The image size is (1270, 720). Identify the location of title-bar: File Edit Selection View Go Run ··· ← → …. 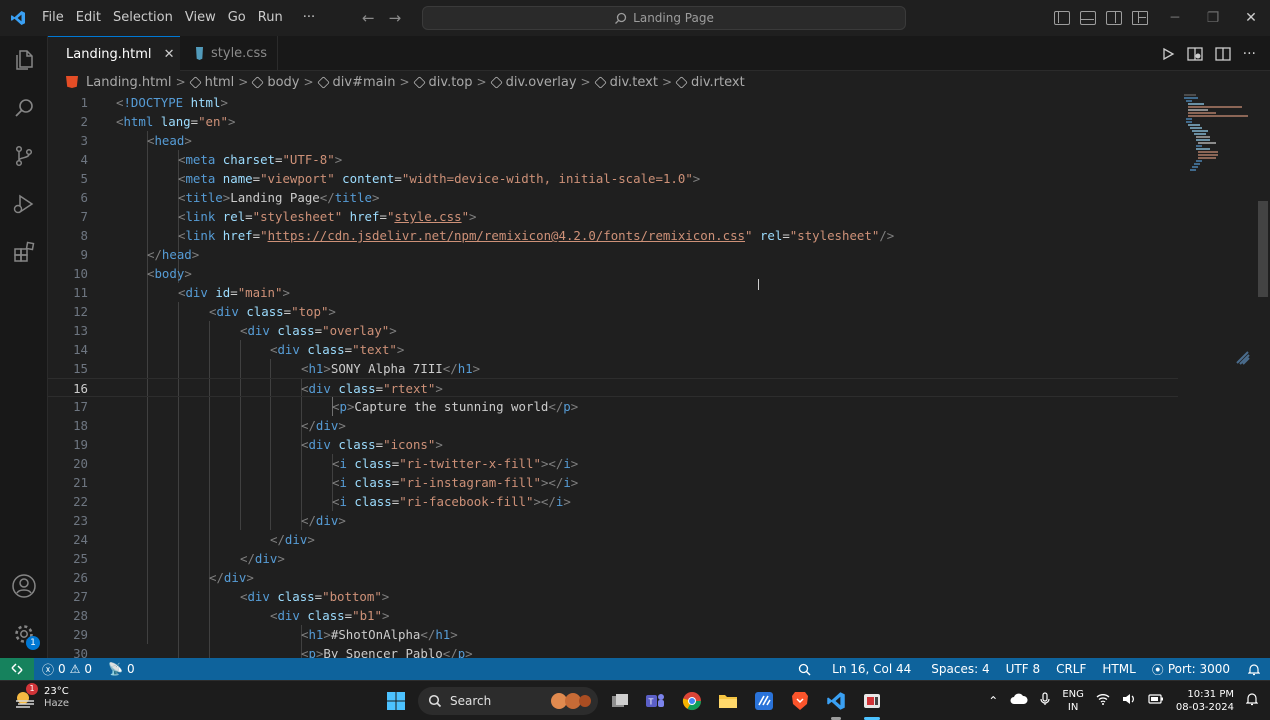
(635, 18).